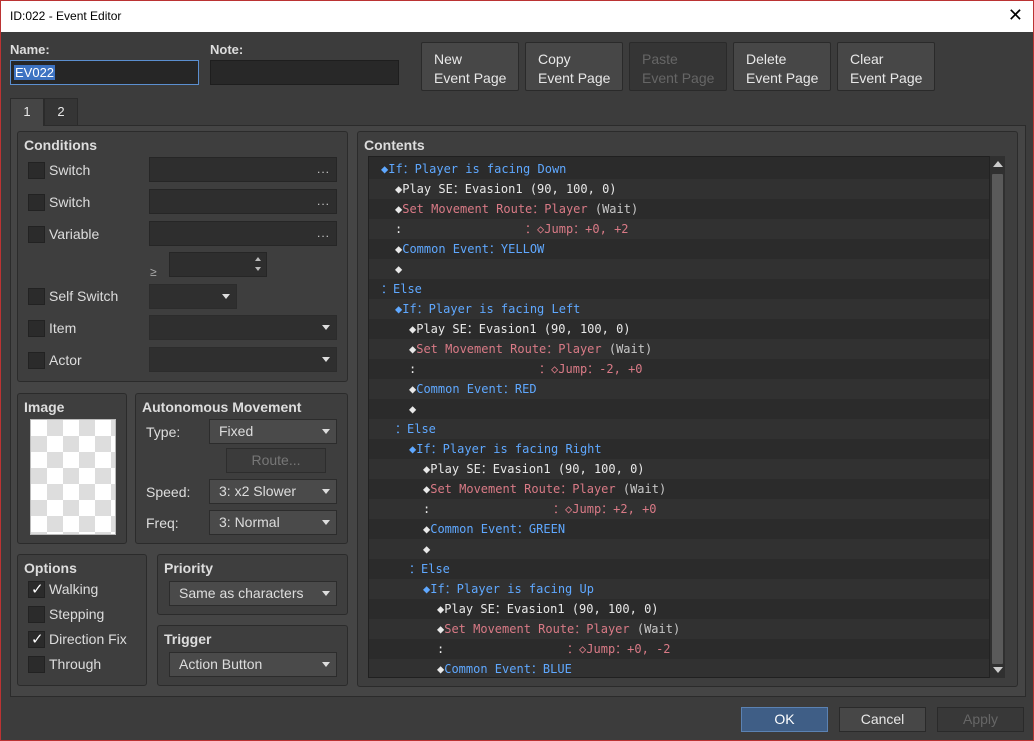 The width and height of the screenshot is (1034, 741). Describe the element at coordinates (258, 491) in the screenshot. I see `speed-value: 3: x2 Slower` at that location.